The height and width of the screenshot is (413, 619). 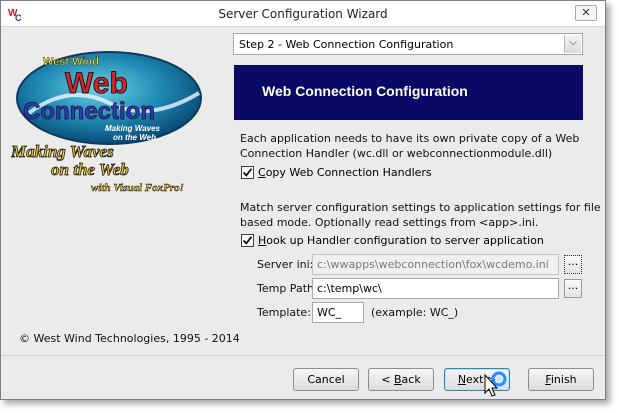 I want to click on server-ini-label: Server ini:, so click(x=285, y=264).